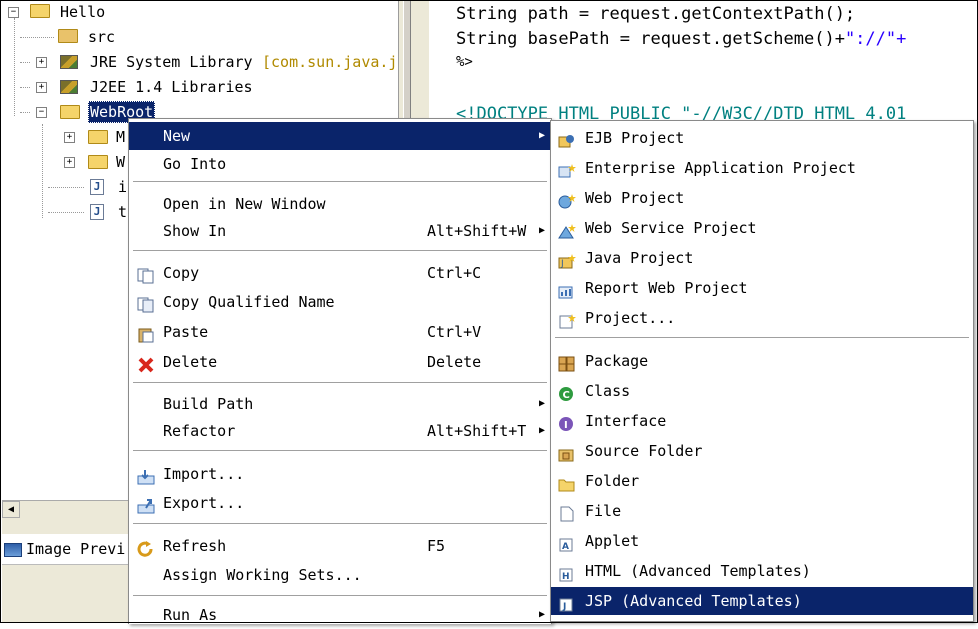 The width and height of the screenshot is (978, 629). What do you see at coordinates (720, 168) in the screenshot?
I see `menu-item-label: Enterprise Application Project` at bounding box center [720, 168].